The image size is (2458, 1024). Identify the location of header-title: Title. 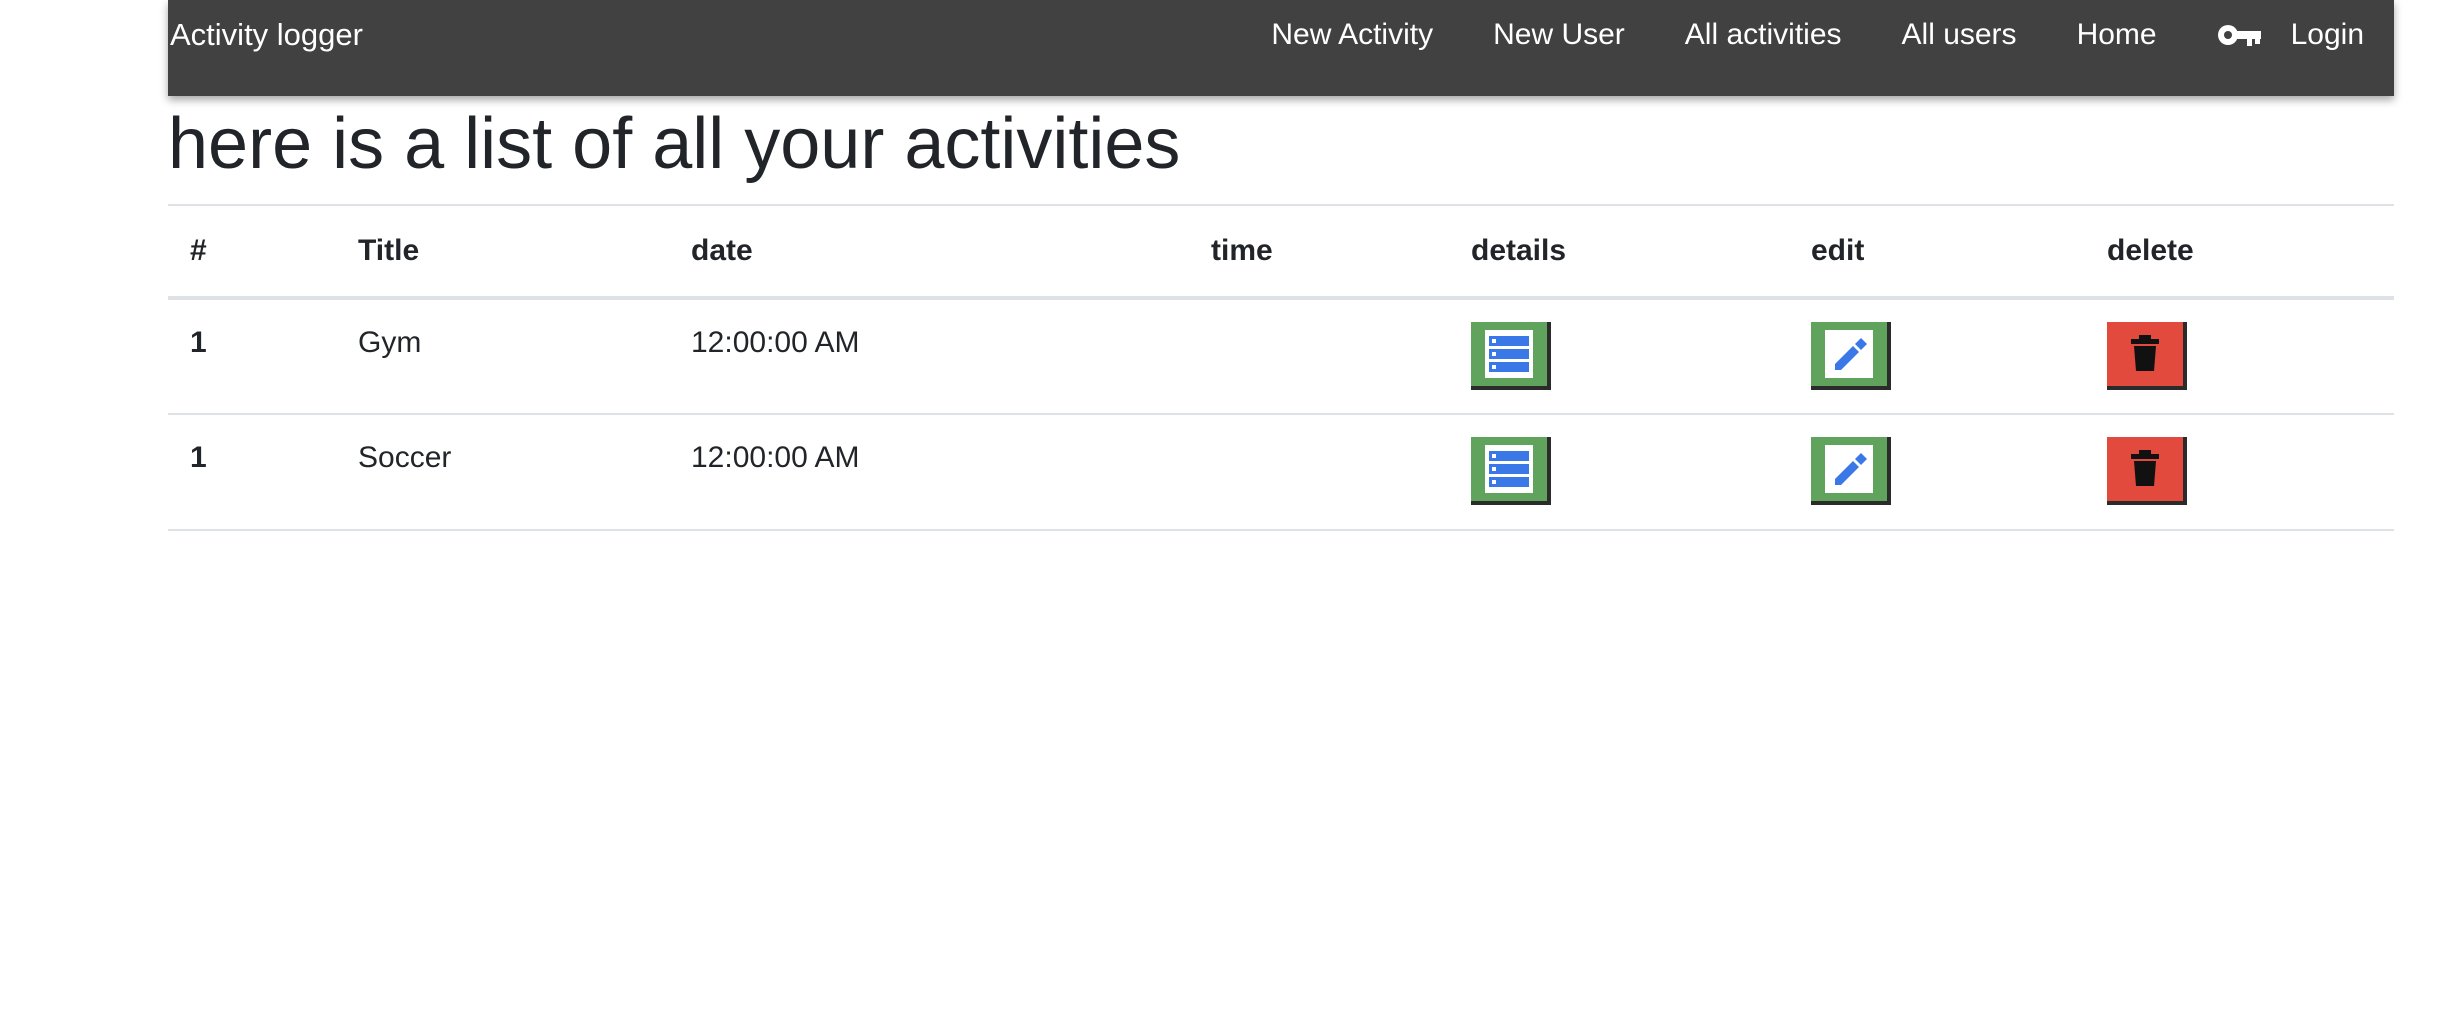
(502, 252).